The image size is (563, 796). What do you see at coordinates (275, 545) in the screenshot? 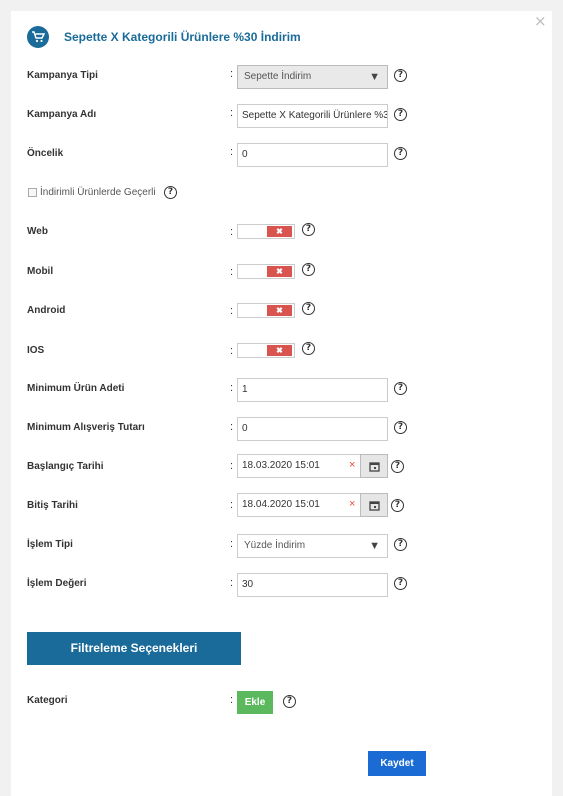
I see `islem-tipi-value: Yüzde İndirim` at bounding box center [275, 545].